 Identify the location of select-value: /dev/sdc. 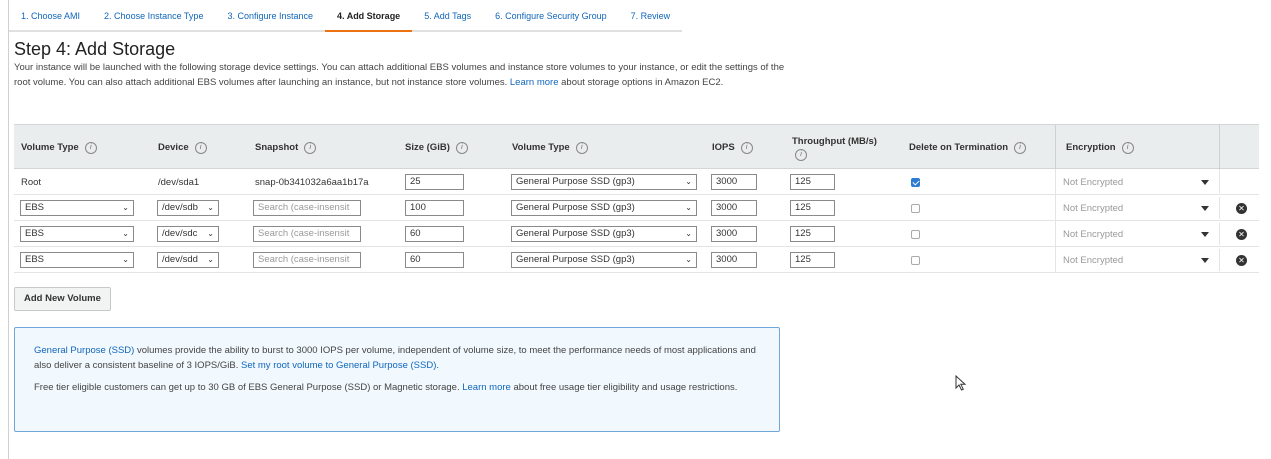
(180, 233).